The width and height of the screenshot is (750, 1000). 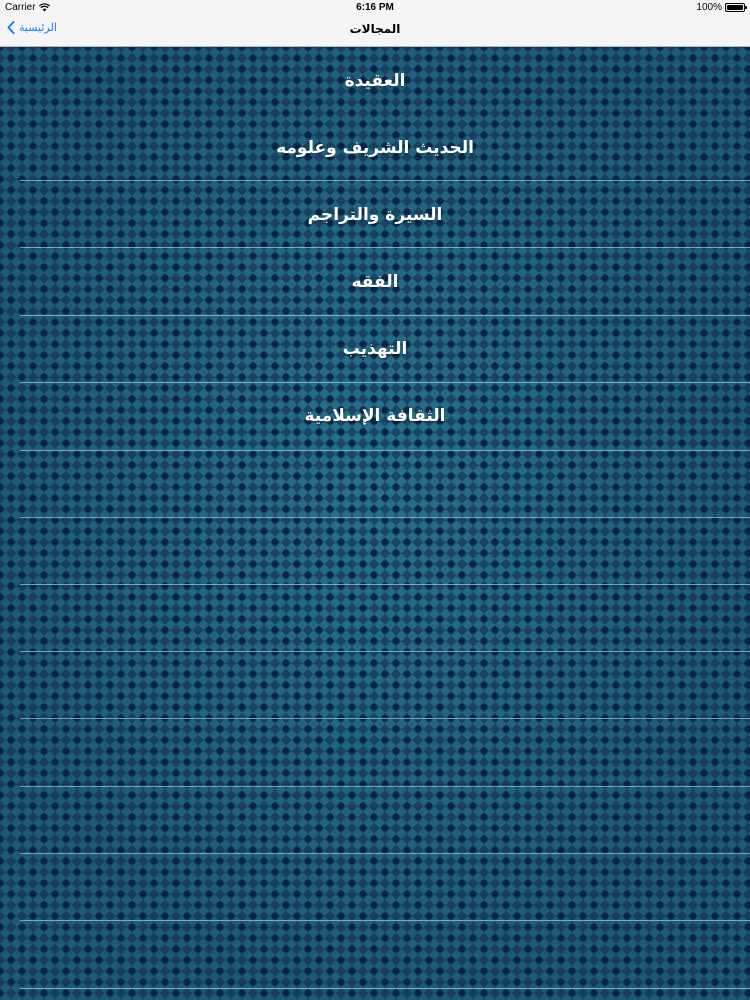 I want to click on list-item: الثقافة الإسلامية, so click(x=375, y=415).